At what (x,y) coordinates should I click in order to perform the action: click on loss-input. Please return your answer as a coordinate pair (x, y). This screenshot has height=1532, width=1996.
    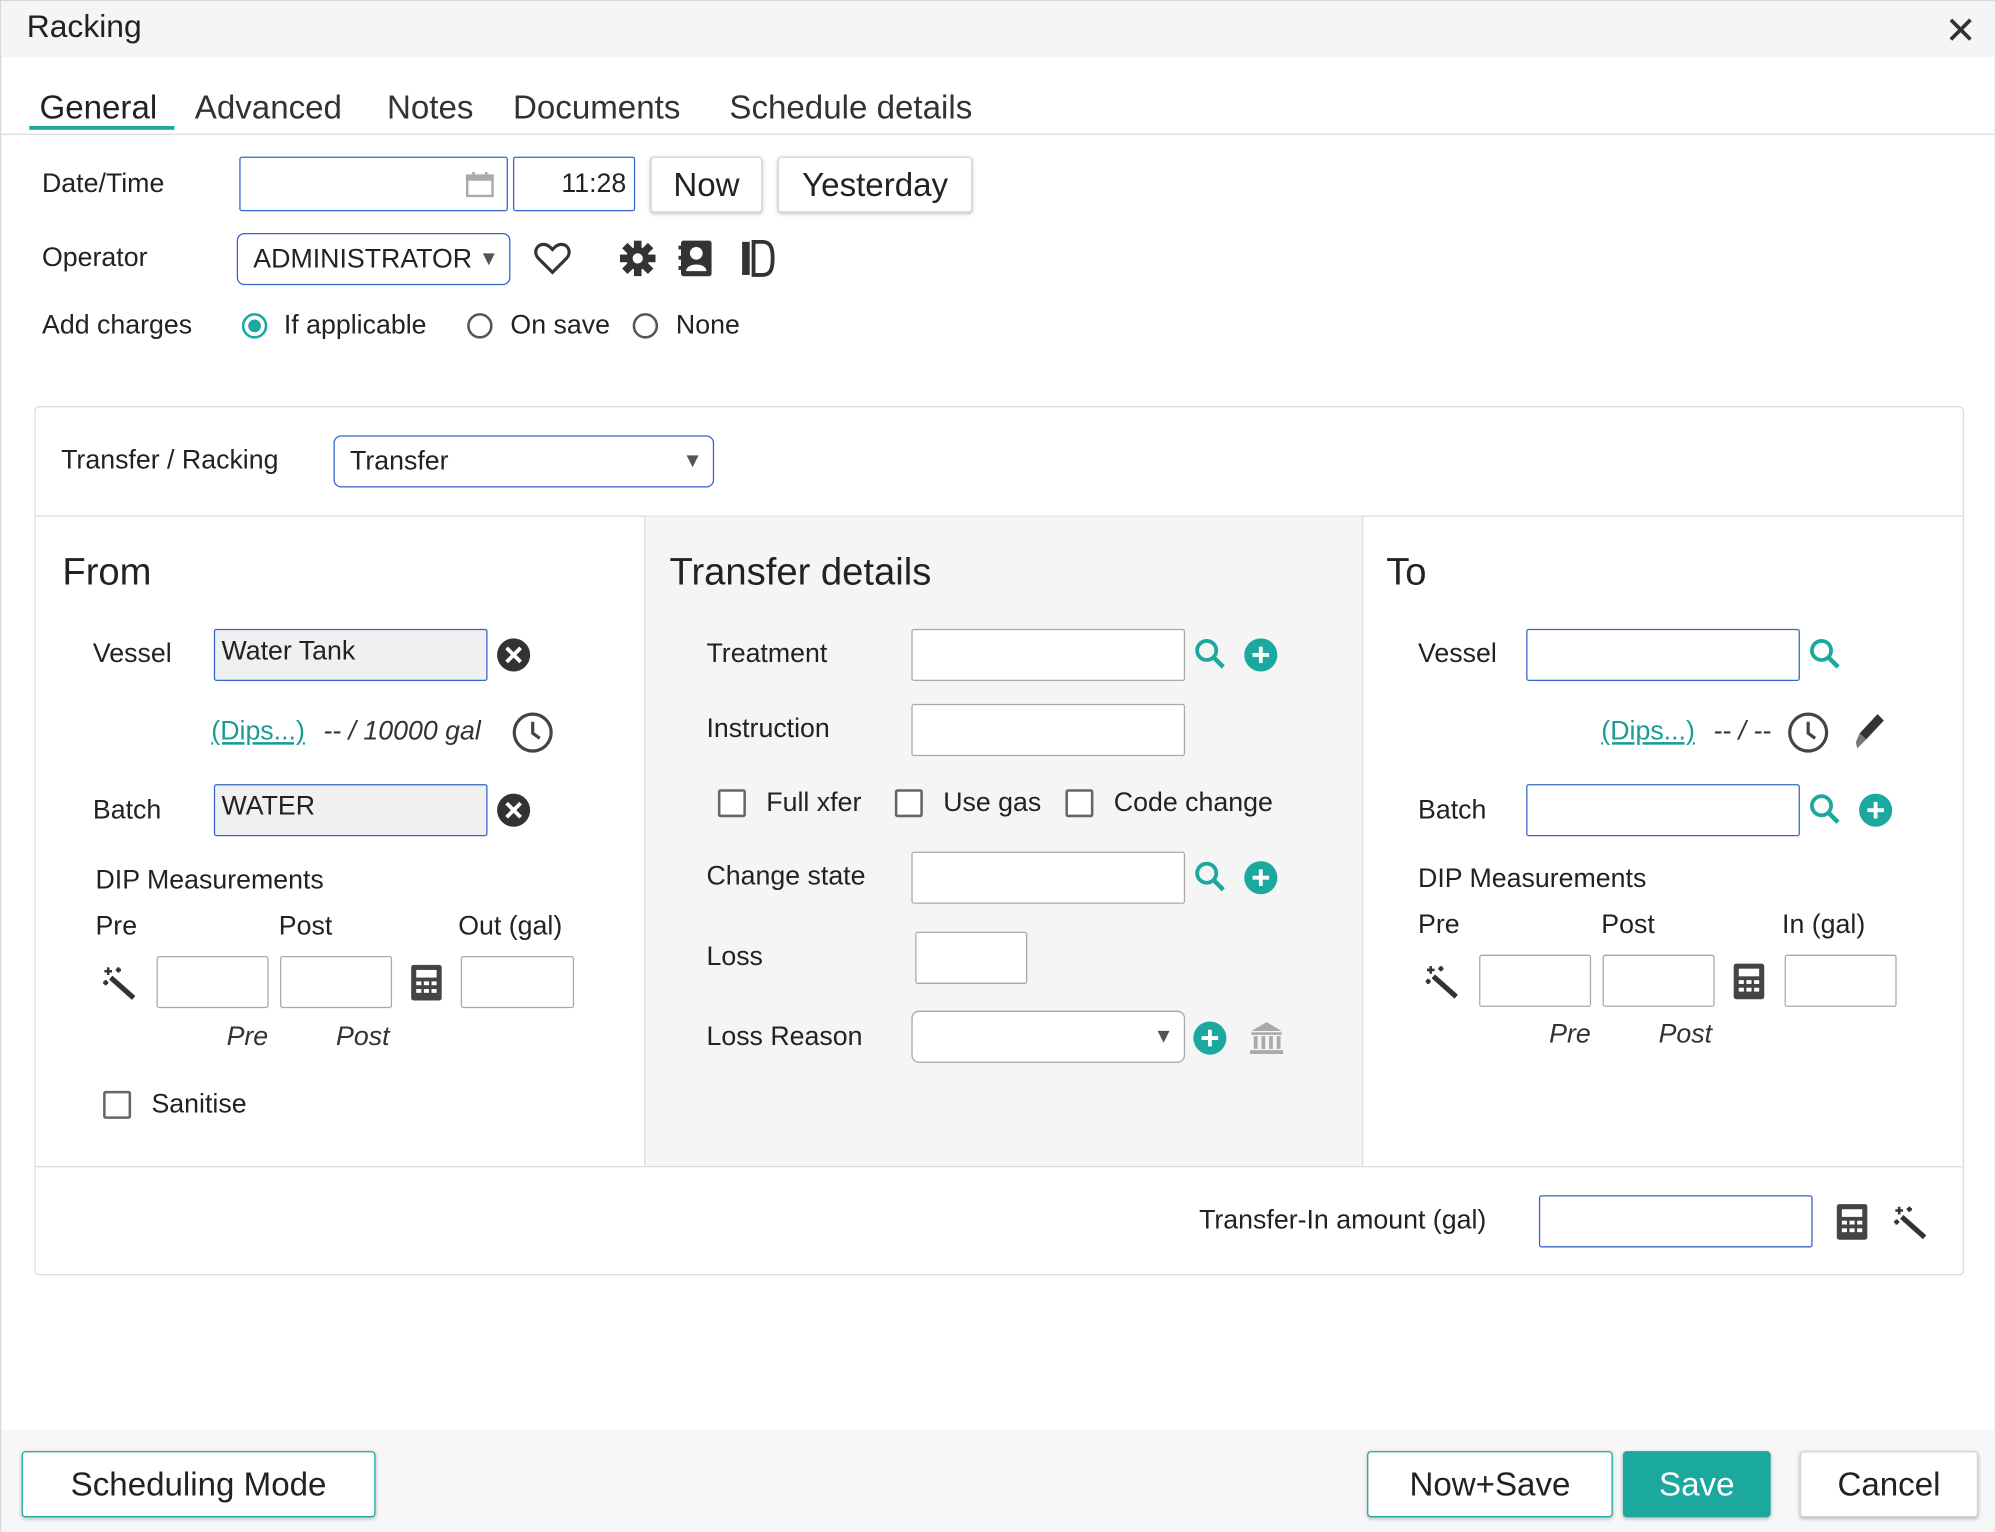
    Looking at the image, I should click on (971, 957).